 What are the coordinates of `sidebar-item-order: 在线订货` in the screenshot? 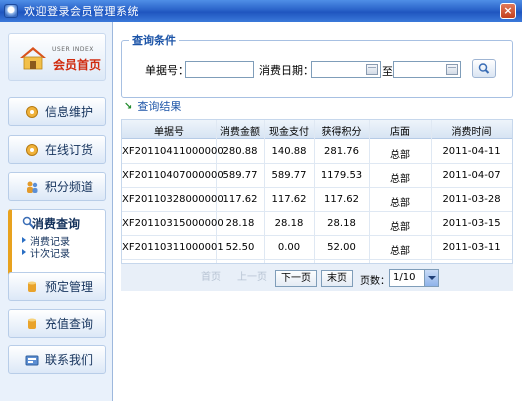 It's located at (57, 149).